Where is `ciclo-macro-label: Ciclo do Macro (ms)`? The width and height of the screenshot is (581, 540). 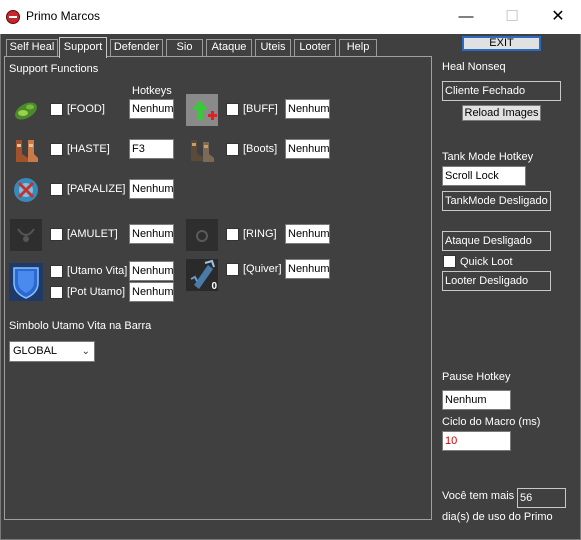 ciclo-macro-label: Ciclo do Macro (ms) is located at coordinates (491, 422).